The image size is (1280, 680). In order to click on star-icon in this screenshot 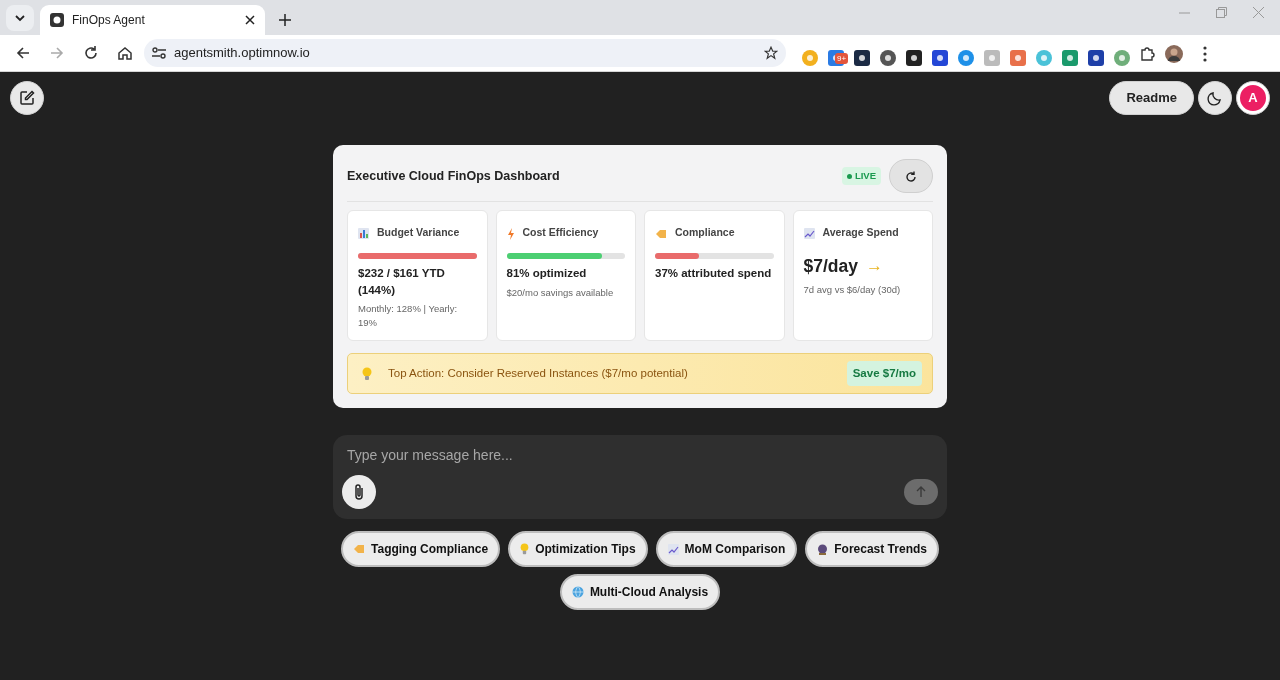, I will do `click(771, 53)`.